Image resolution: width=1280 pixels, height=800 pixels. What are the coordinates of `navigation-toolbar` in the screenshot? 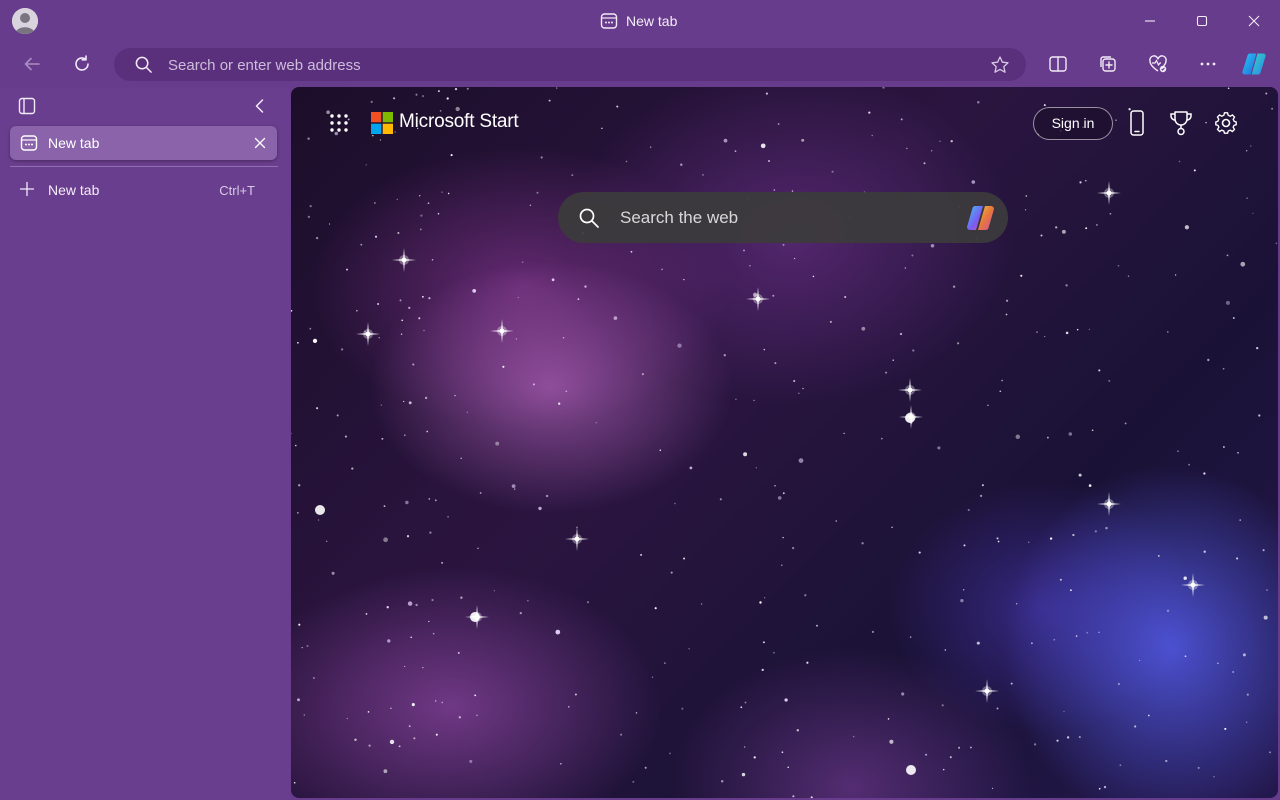 It's located at (640, 64).